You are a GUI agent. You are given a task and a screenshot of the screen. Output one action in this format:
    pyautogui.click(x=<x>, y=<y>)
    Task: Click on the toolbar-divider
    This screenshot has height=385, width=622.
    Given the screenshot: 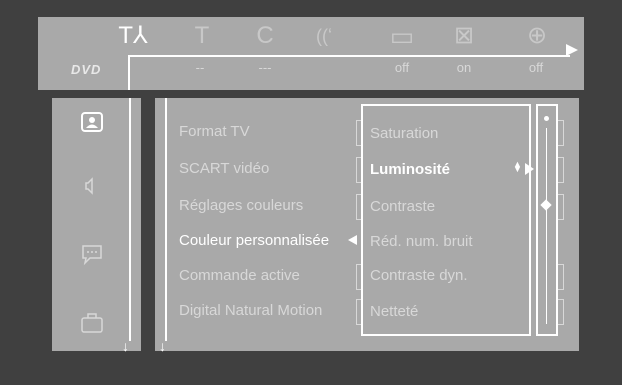 What is the action you would take?
    pyautogui.click(x=349, y=56)
    